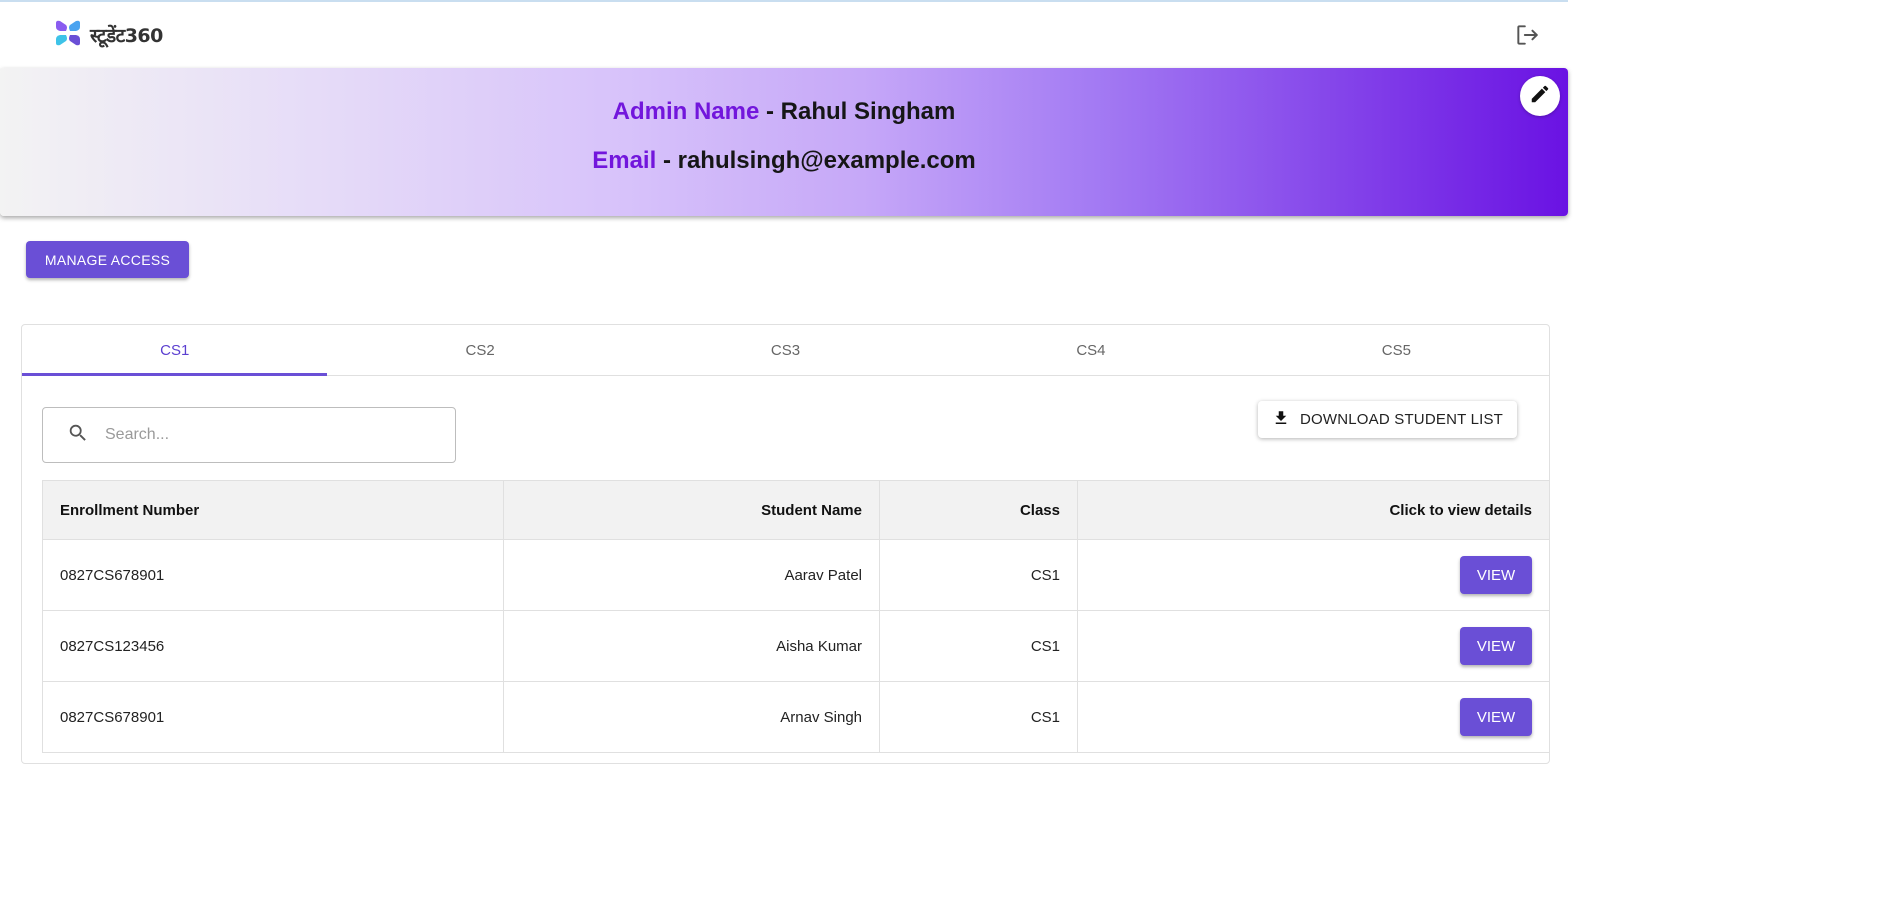 This screenshot has width=1895, height=907. Describe the element at coordinates (78, 435) in the screenshot. I see `search-icon` at that location.